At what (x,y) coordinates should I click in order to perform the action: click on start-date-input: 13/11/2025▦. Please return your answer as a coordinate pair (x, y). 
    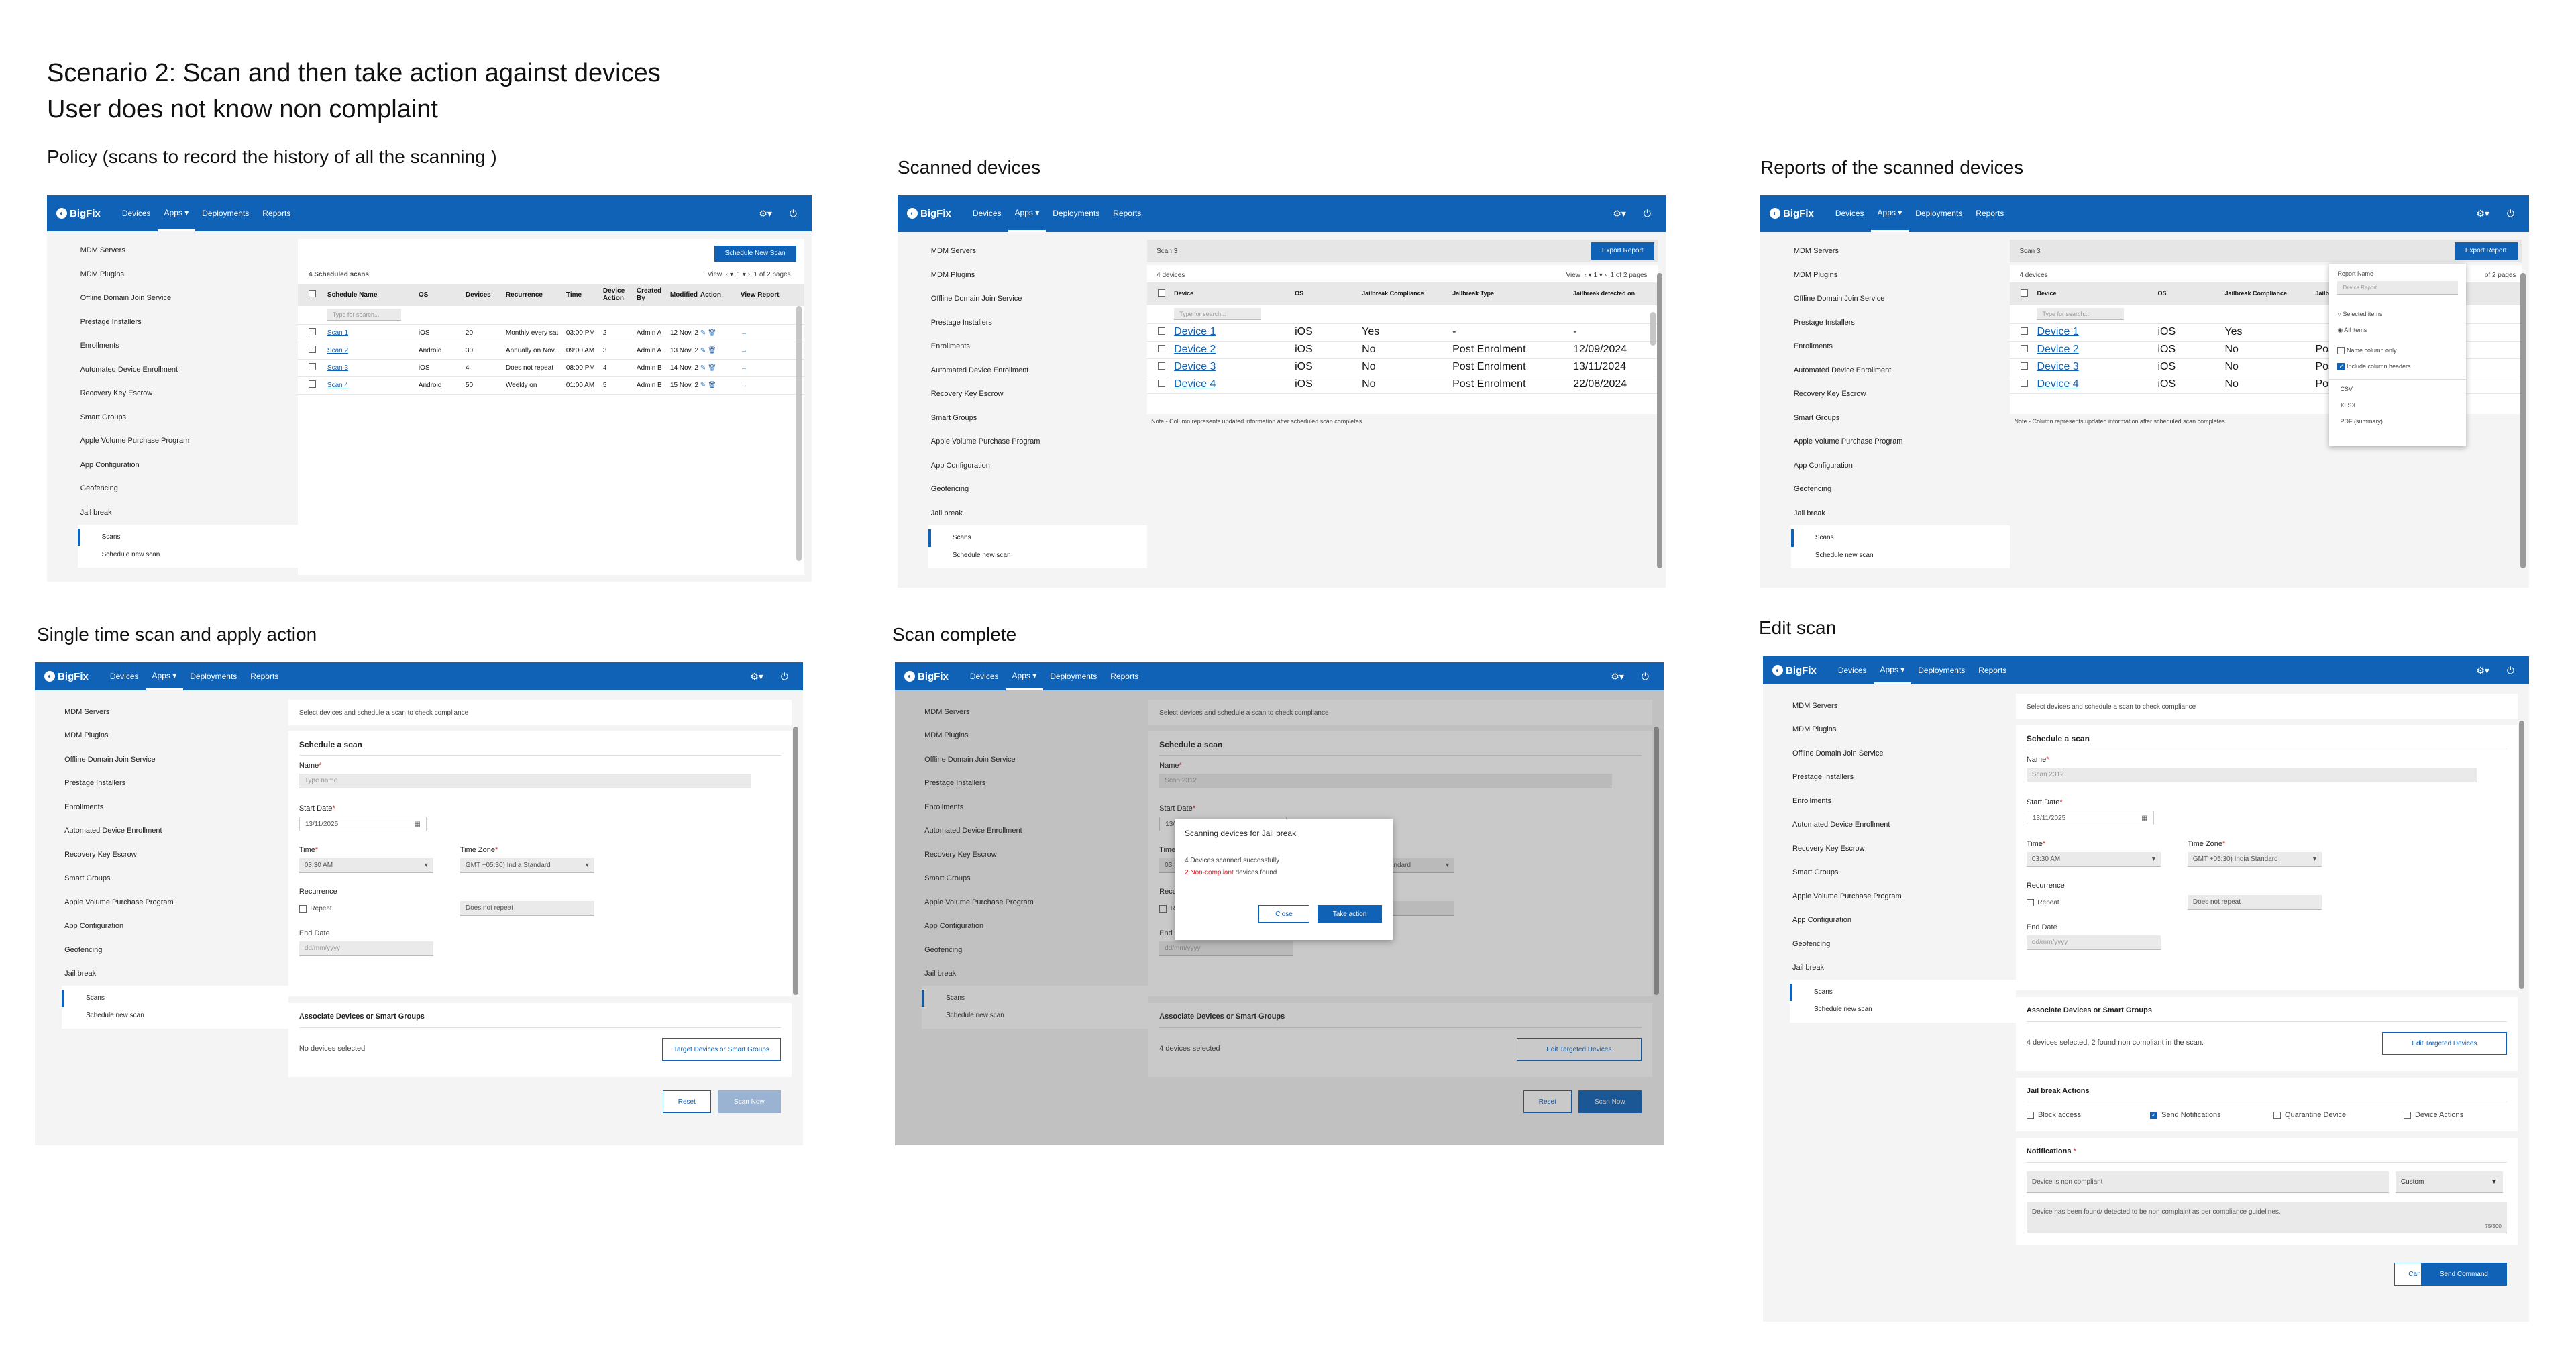
    Looking at the image, I should click on (363, 824).